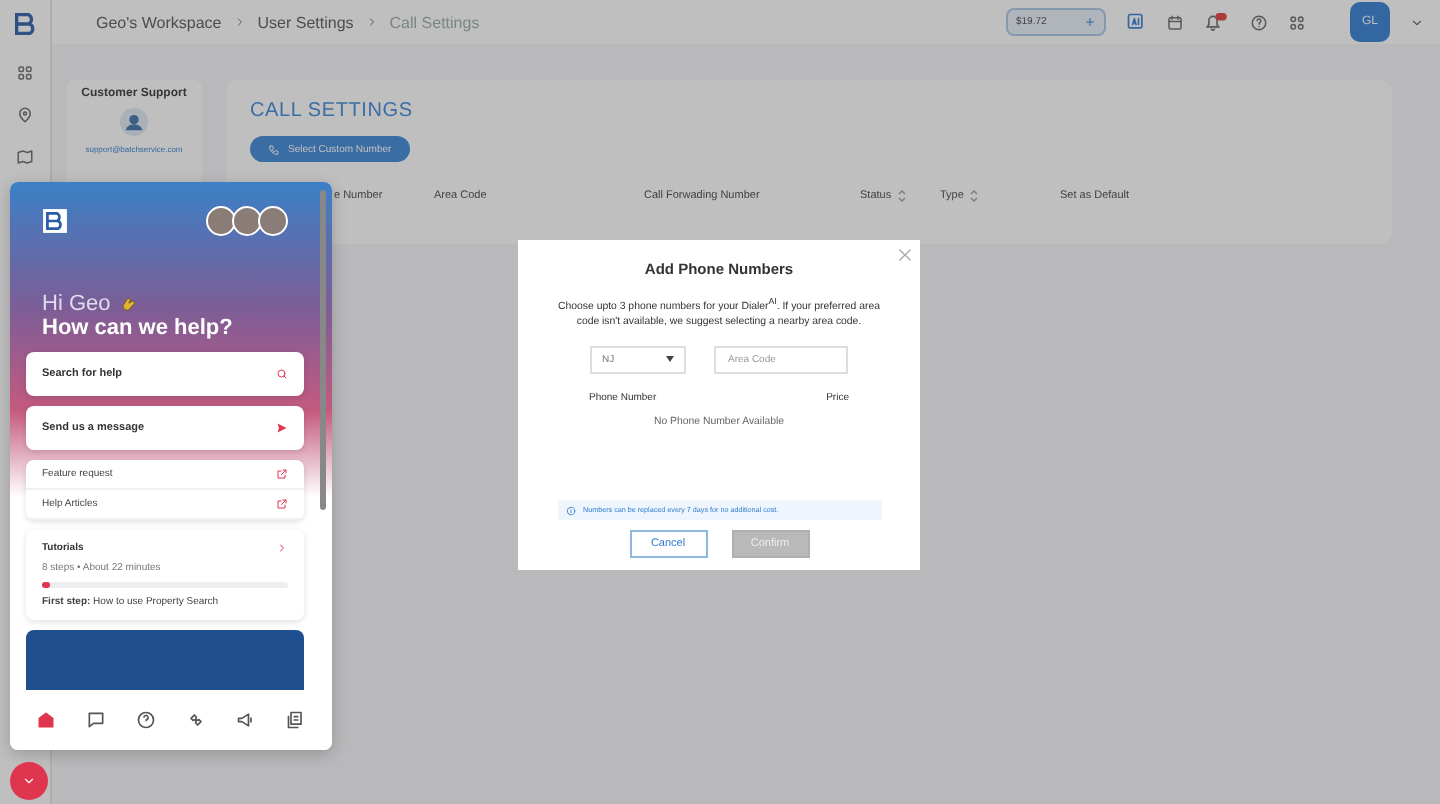 The image size is (1440, 804). I want to click on bell-icon, so click(1217, 22).